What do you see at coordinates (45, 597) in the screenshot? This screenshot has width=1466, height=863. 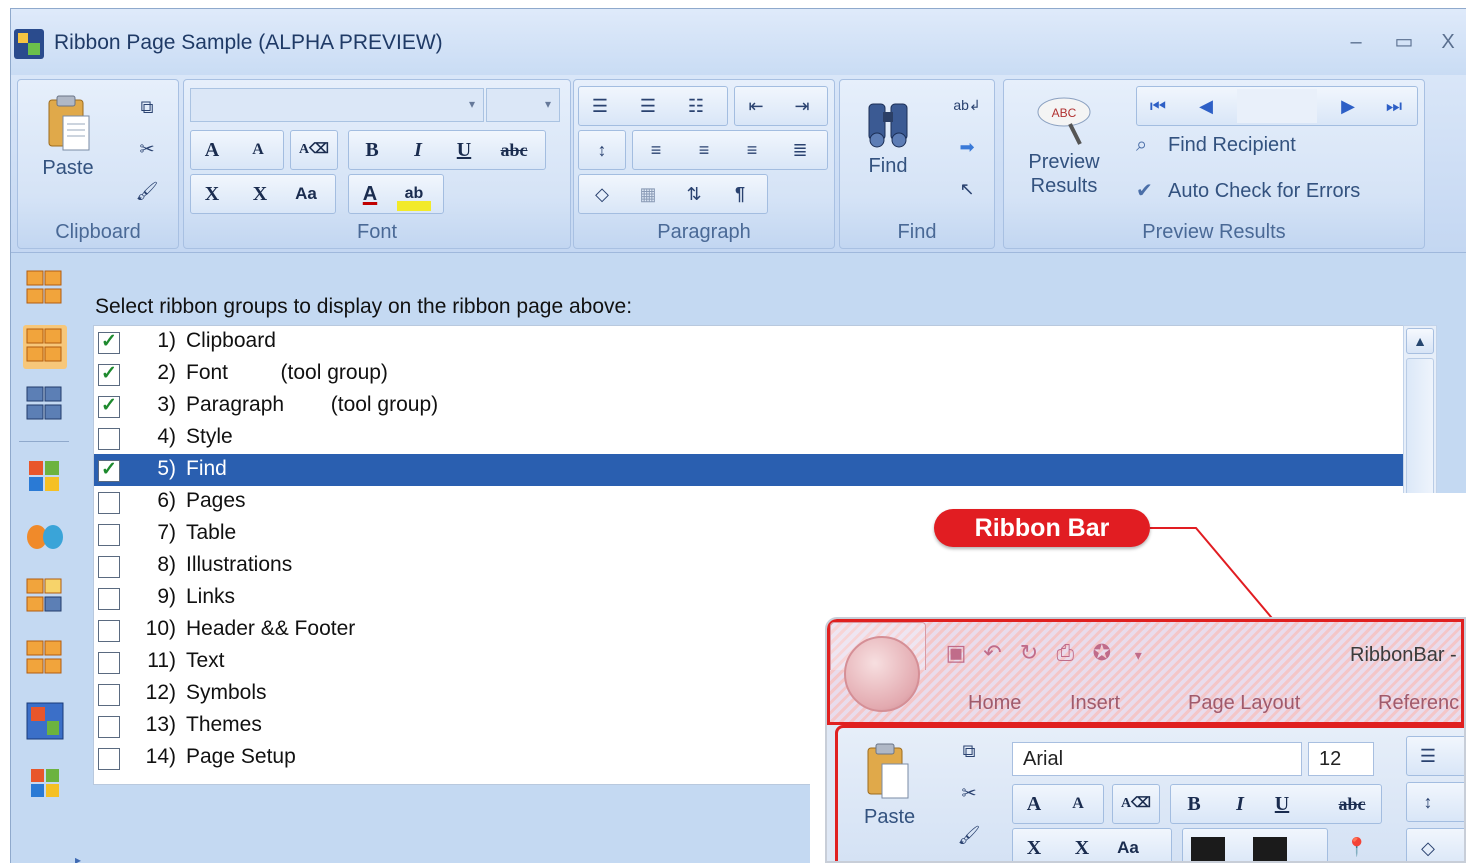 I see `grid-logo-orange-icon` at bounding box center [45, 597].